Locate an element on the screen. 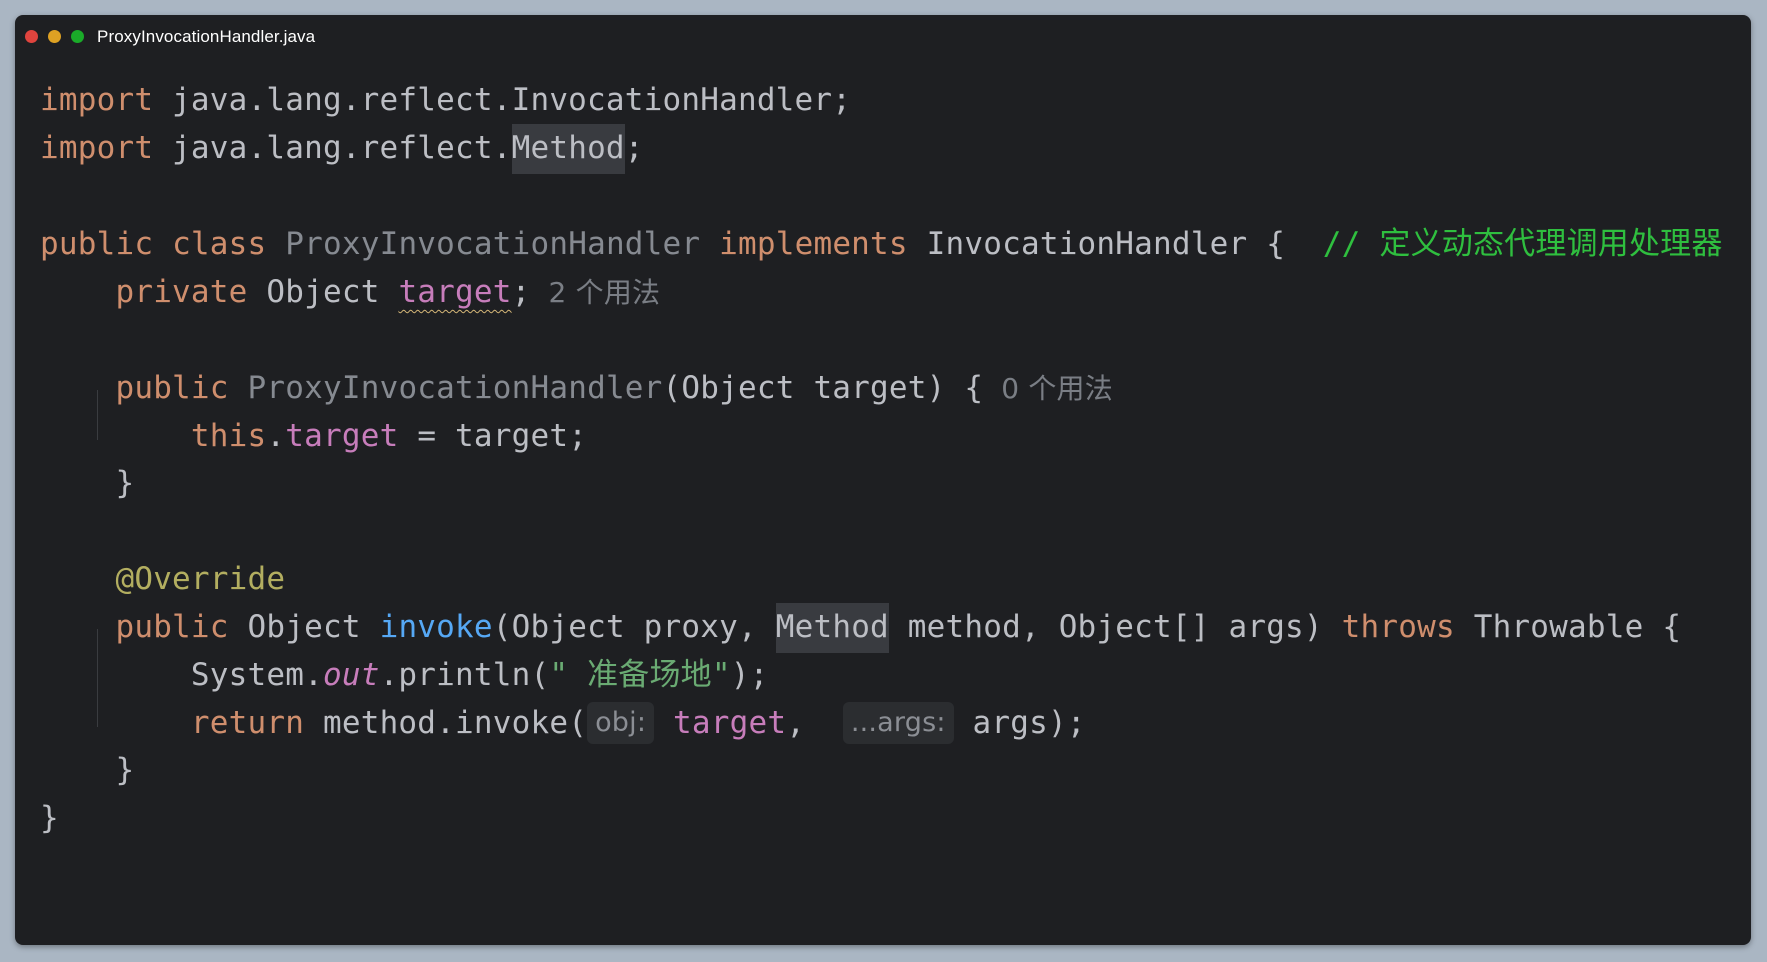  out-field: out is located at coordinates (351, 675).